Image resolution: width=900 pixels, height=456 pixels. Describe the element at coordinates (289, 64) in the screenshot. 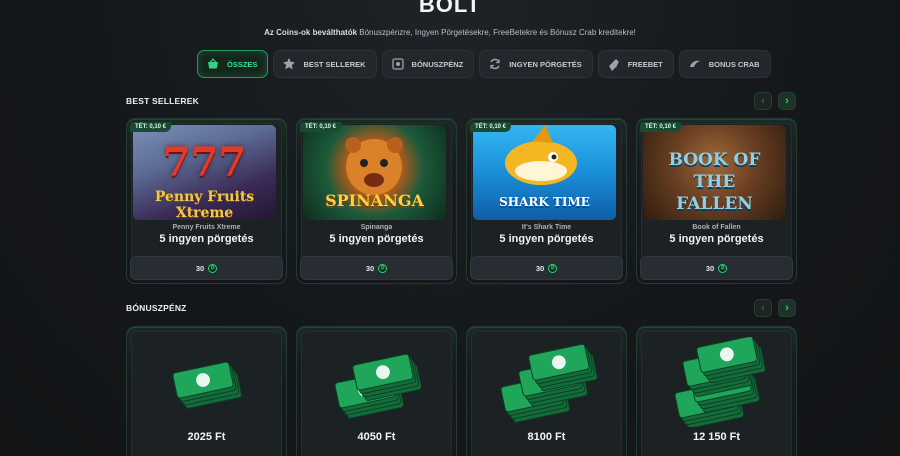

I see `star-icon` at that location.